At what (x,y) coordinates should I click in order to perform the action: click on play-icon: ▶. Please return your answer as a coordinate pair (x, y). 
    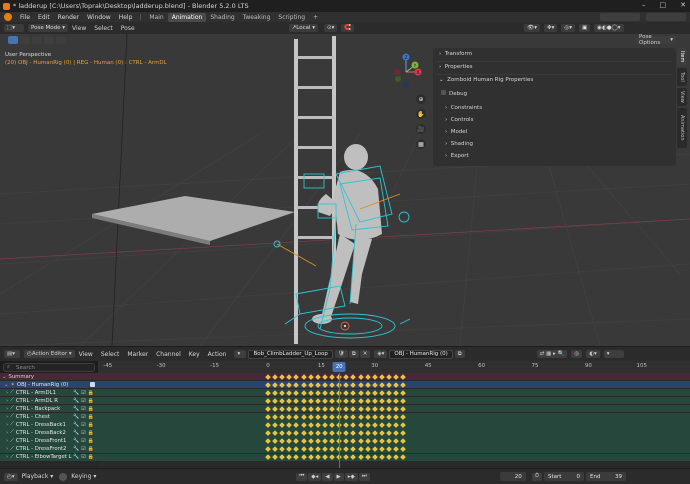
    Looking at the image, I should click on (338, 476).